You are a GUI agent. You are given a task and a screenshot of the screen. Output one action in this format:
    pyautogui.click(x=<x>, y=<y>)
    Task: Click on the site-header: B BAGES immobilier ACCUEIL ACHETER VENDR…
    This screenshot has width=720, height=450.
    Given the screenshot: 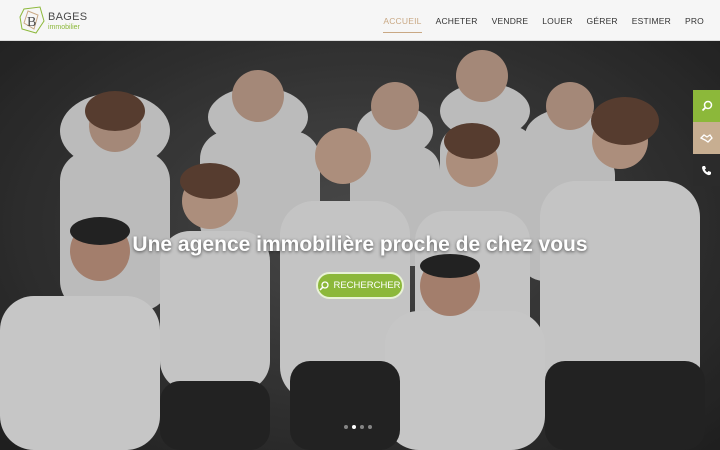 What is the action you would take?
    pyautogui.click(x=360, y=20)
    